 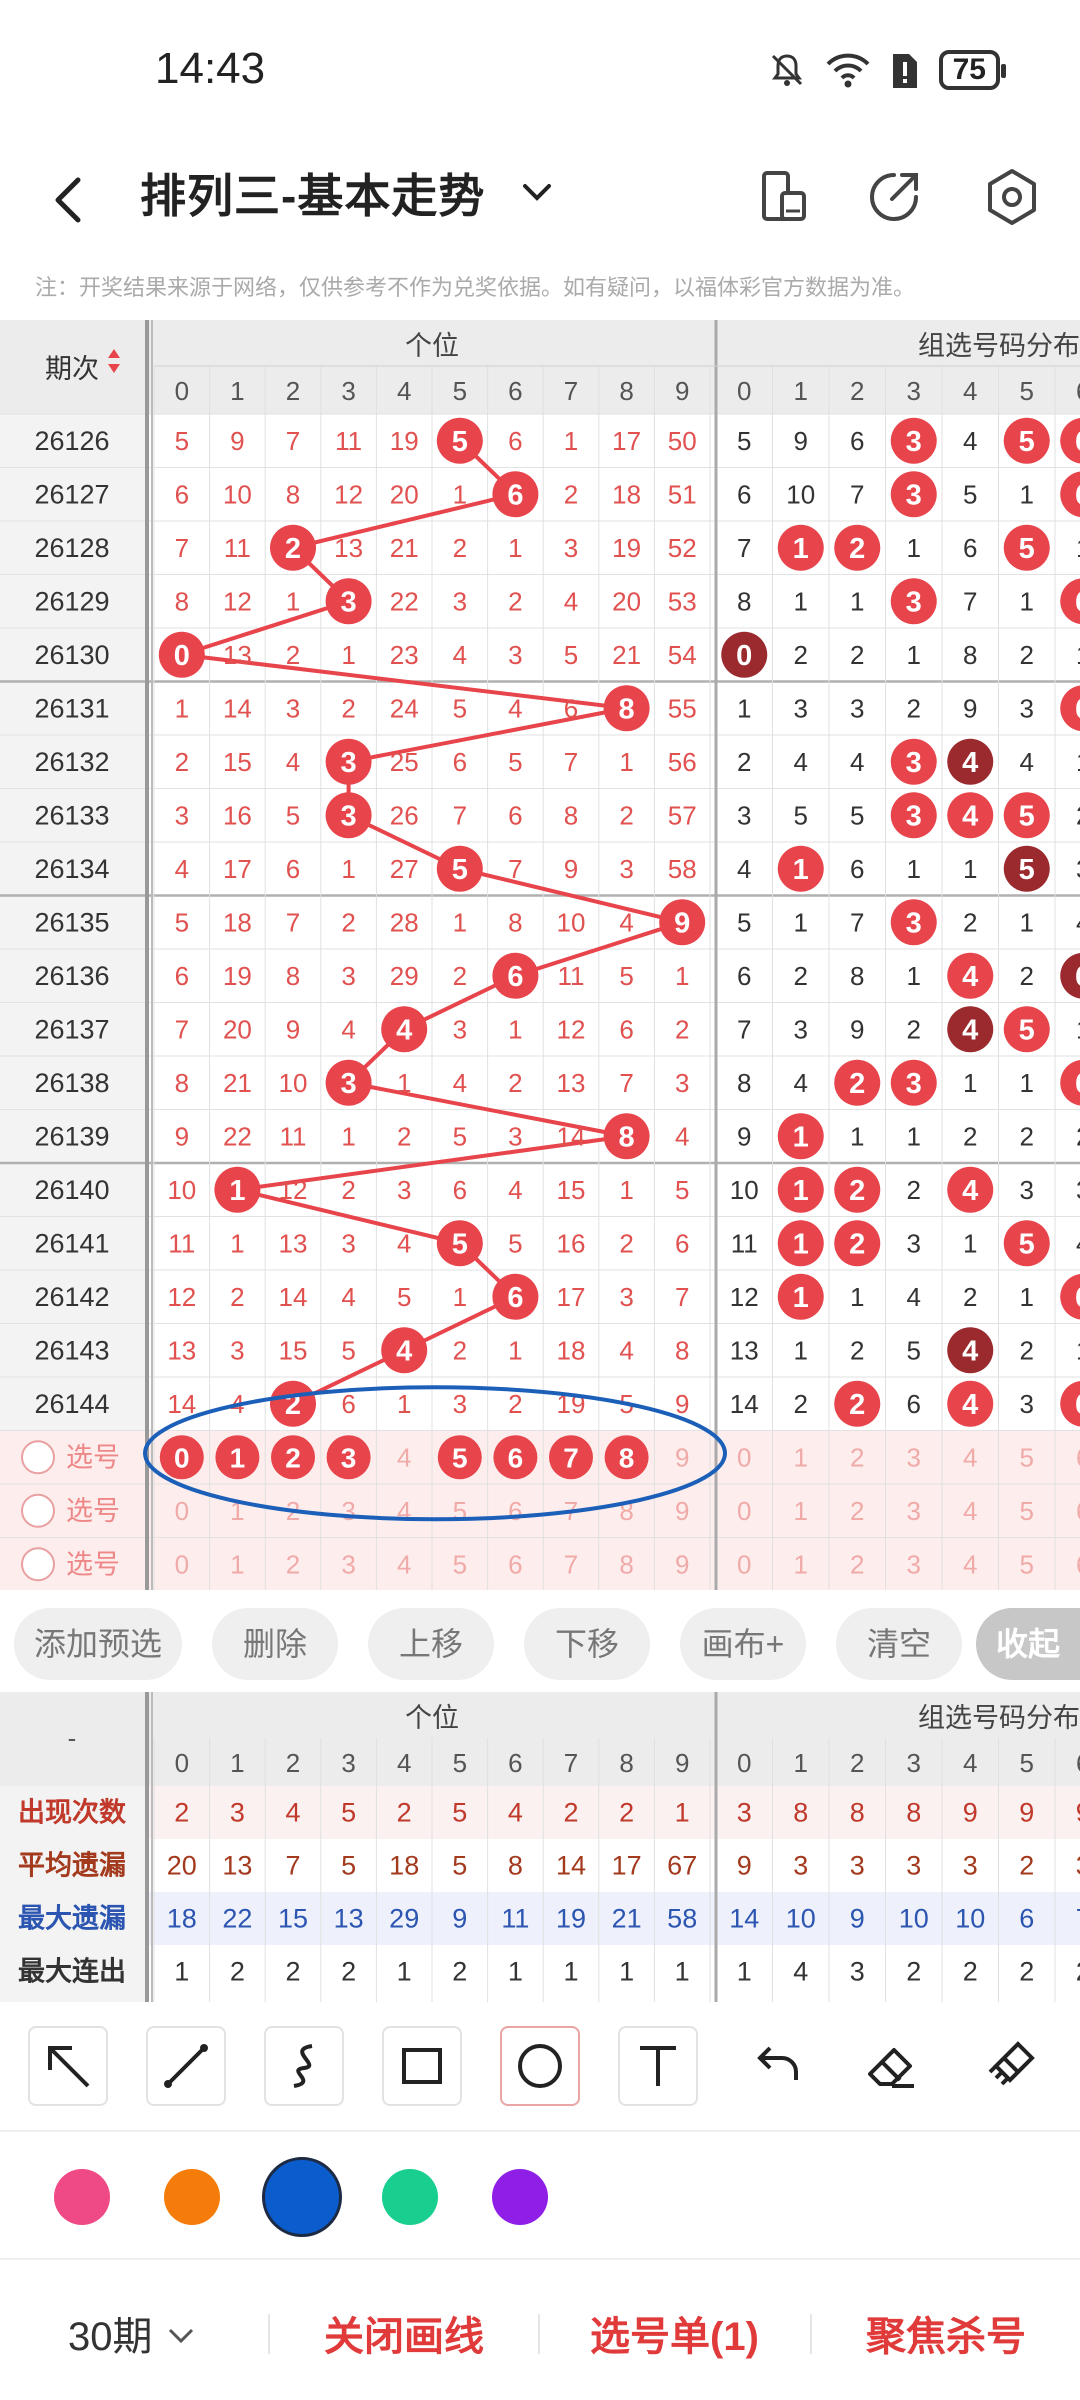 I want to click on text-tool, so click(x=658, y=2066).